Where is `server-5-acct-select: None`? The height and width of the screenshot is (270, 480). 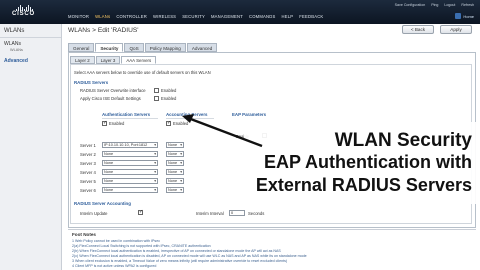
server-5-acct-select: None is located at coordinates (175, 181).